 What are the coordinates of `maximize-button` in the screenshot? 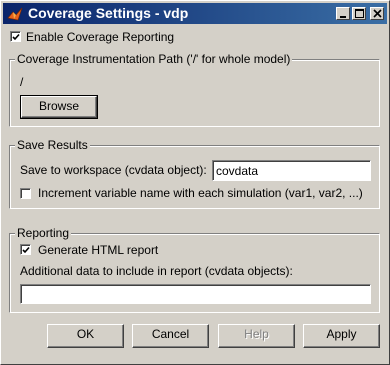 It's located at (359, 13).